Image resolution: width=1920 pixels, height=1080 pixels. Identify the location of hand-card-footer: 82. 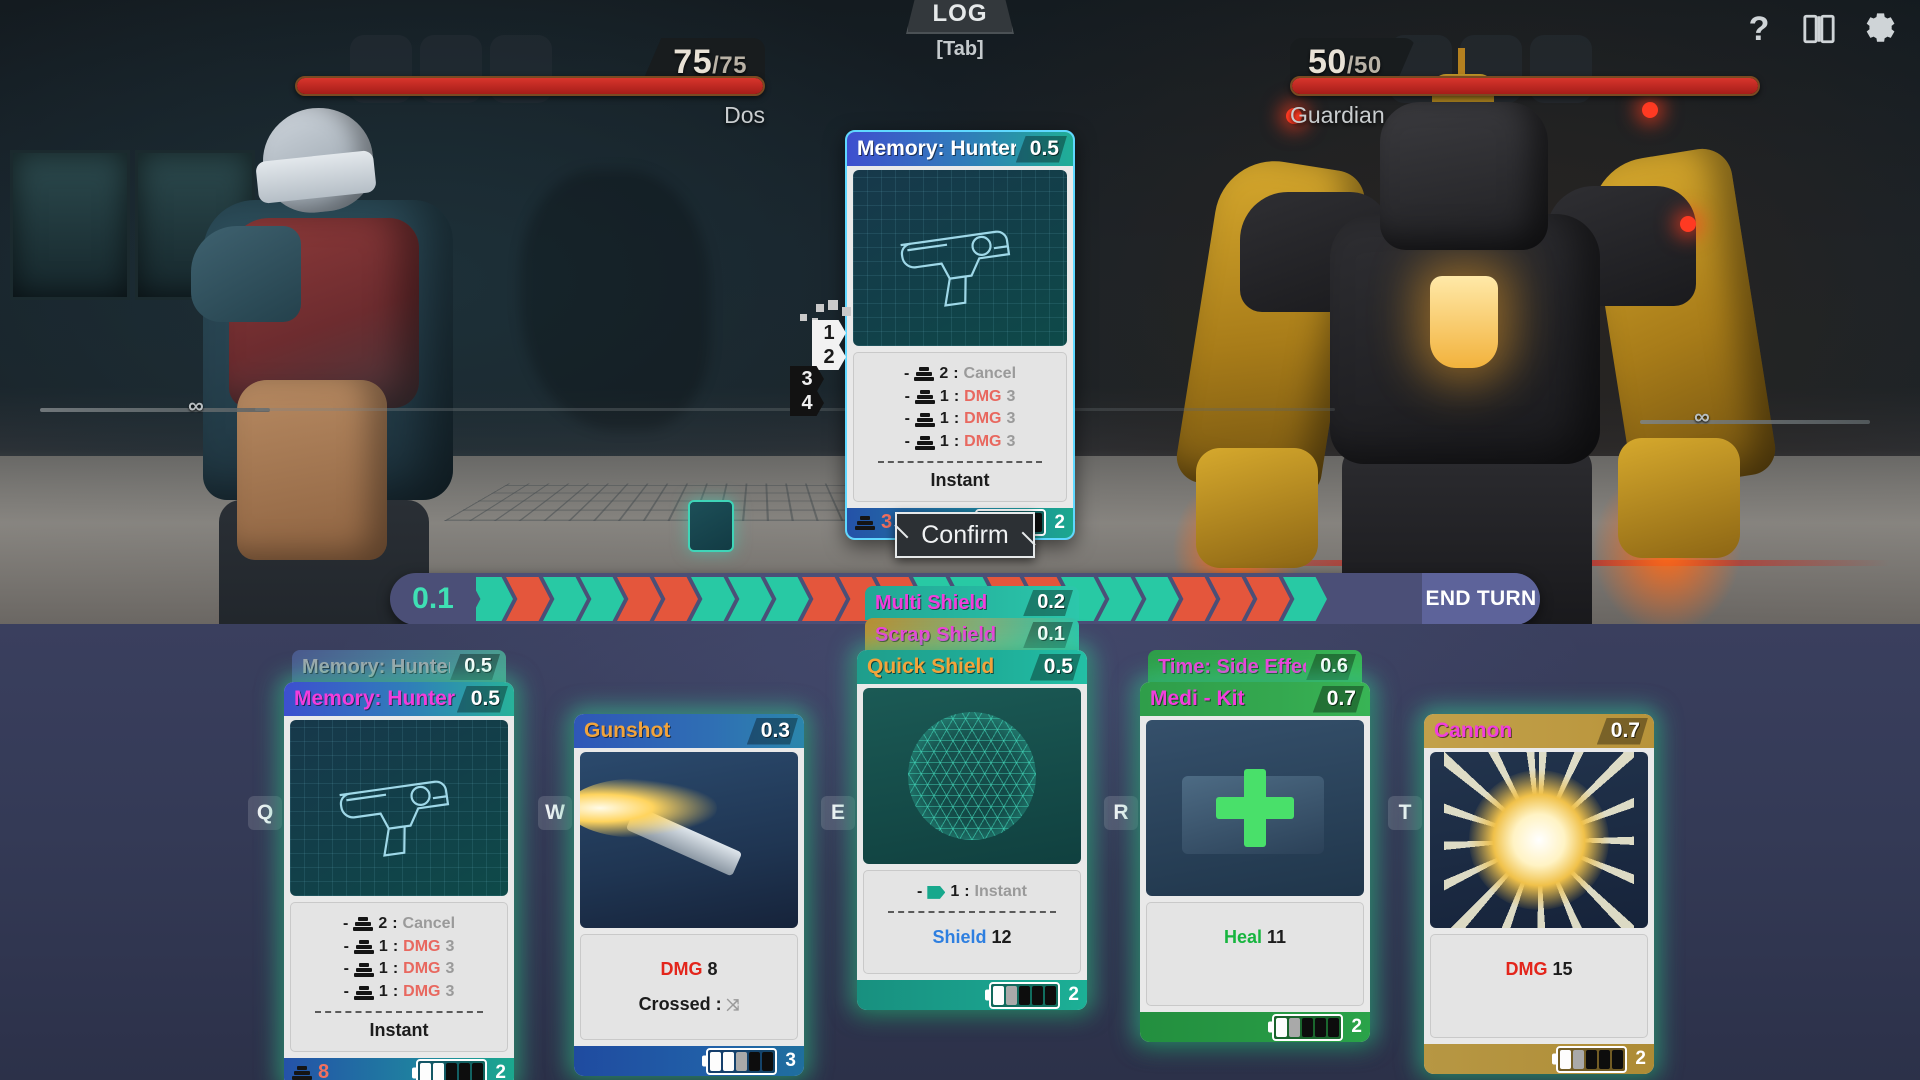
(399, 1068).